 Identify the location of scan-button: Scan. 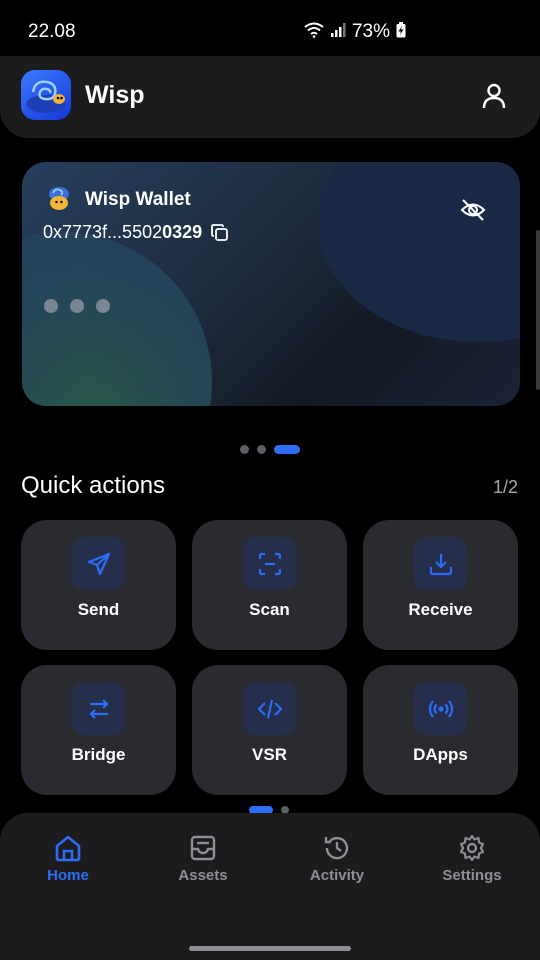
(269, 585).